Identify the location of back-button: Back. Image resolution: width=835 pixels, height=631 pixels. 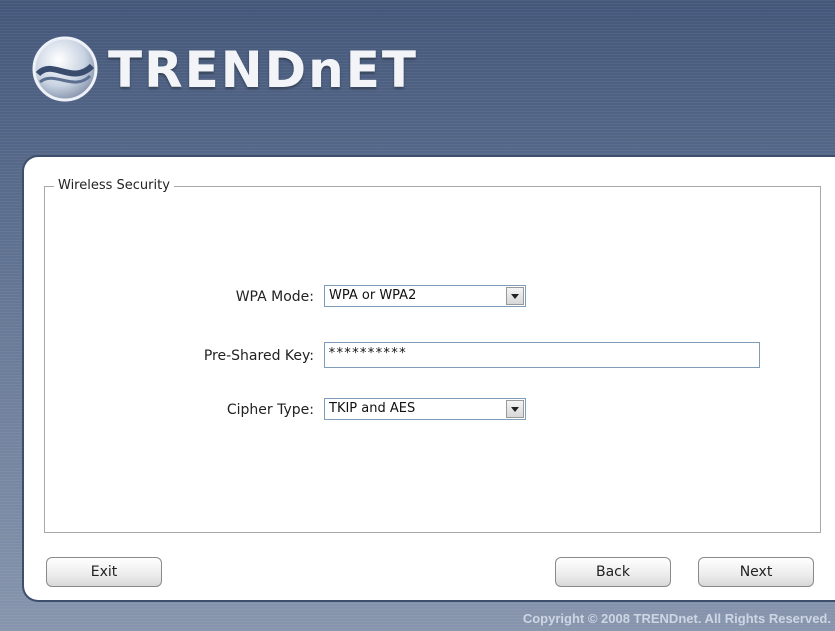
(613, 572).